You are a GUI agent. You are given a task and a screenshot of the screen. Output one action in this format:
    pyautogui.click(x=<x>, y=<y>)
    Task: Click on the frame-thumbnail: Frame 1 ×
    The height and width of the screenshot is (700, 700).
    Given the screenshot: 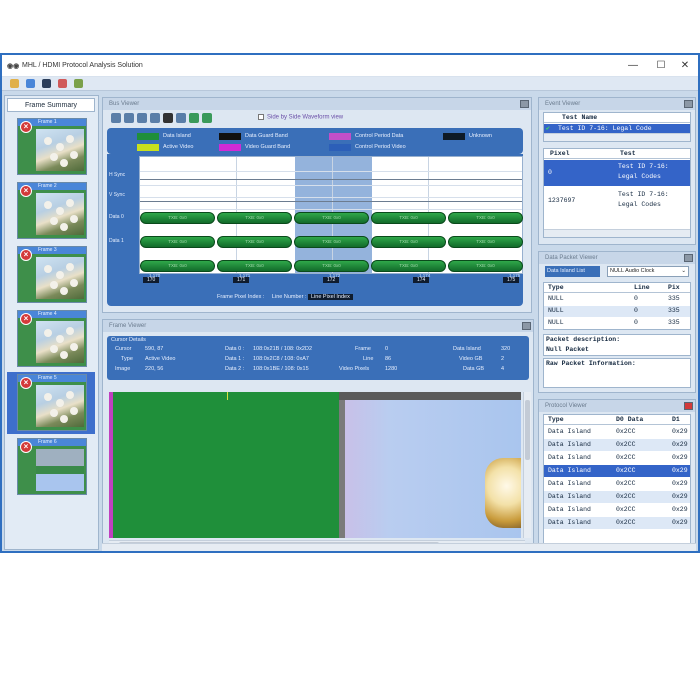 What is the action you would take?
    pyautogui.click(x=51, y=147)
    